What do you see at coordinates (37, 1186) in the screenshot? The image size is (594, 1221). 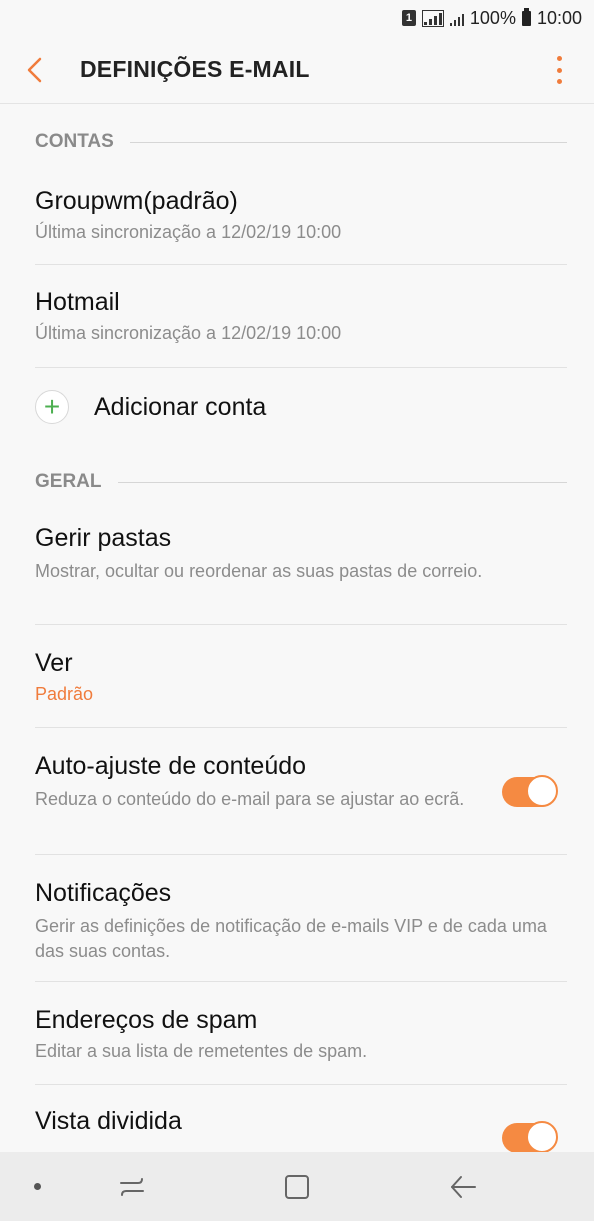 I see `nav-indicator-dot` at bounding box center [37, 1186].